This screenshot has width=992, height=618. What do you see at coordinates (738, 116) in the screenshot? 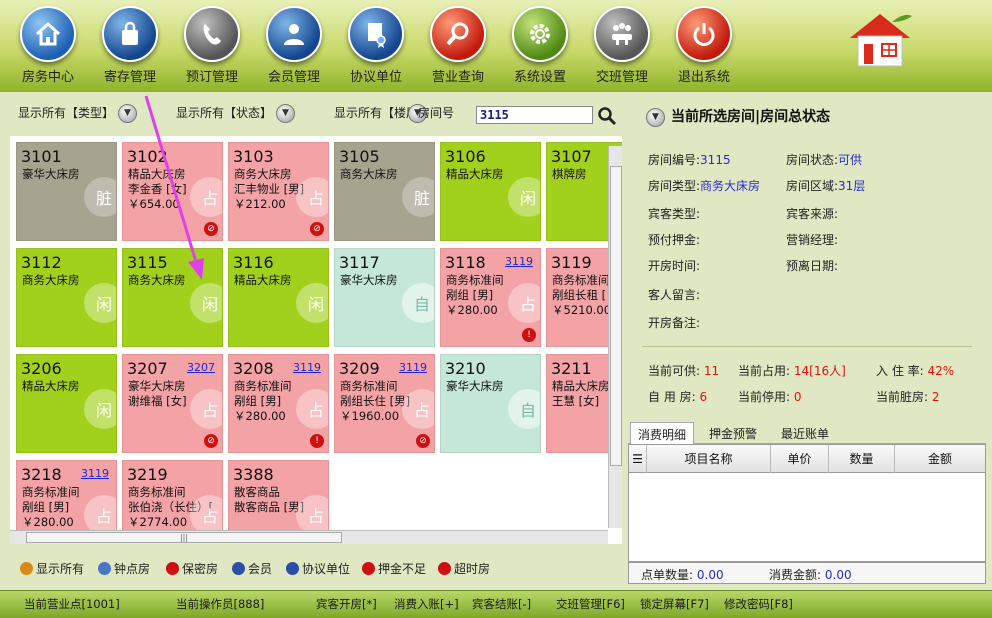
I see `panel-header: ▼ 当前所选房间|房间总状态` at bounding box center [738, 116].